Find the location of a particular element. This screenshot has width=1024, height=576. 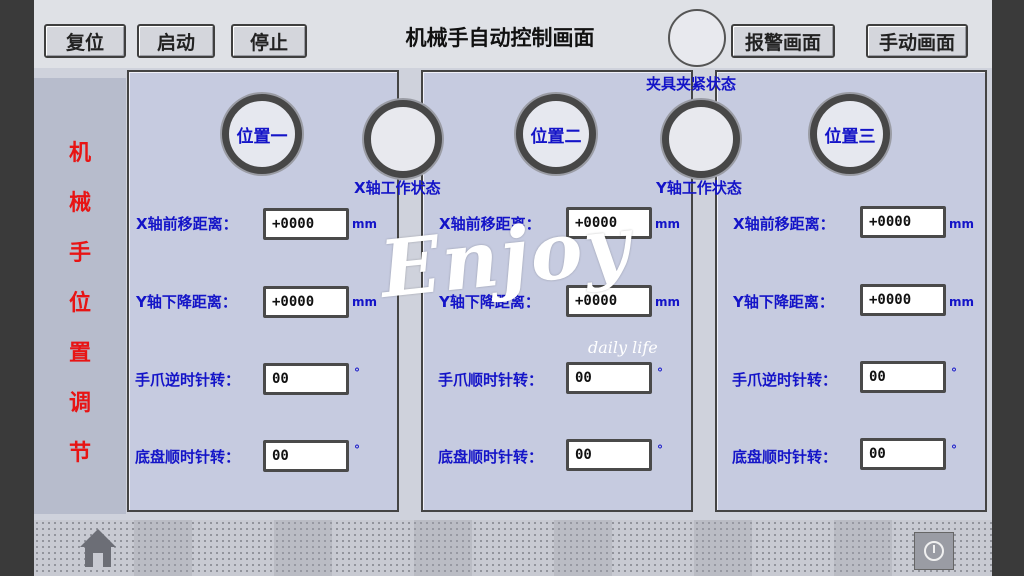

y-descend-input-1: +0000 is located at coordinates (306, 302).